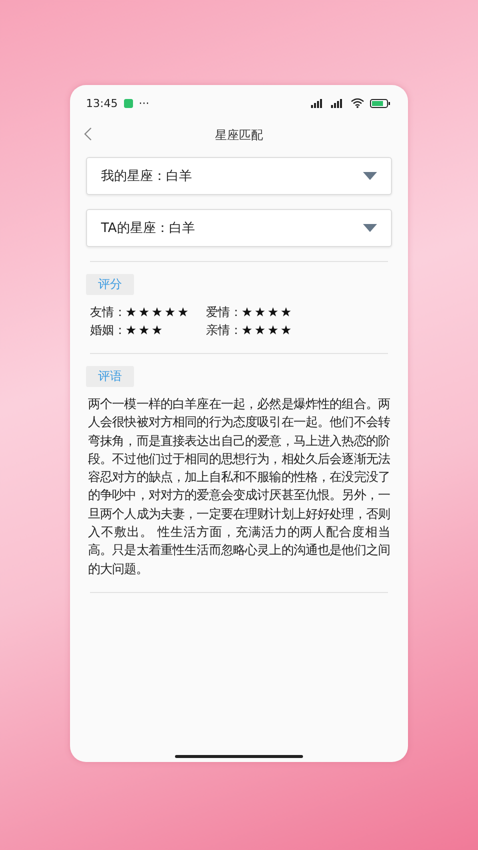  What do you see at coordinates (239, 228) in the screenshot?
I see `zodiac-dropdown: TA的星座：白羊` at bounding box center [239, 228].